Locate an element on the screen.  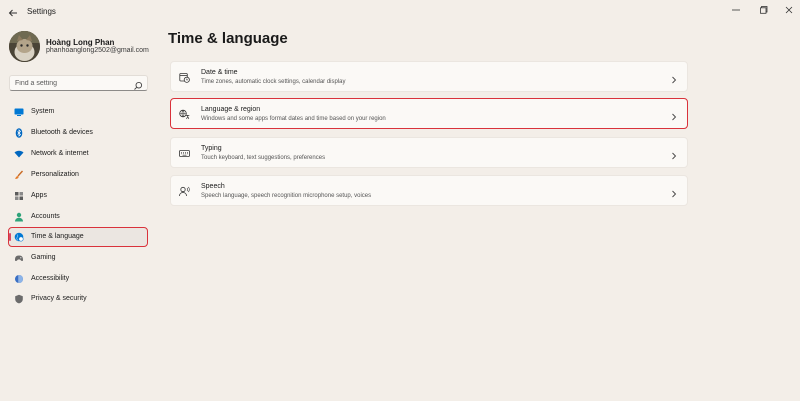
maximize-button is located at coordinates (764, 10).